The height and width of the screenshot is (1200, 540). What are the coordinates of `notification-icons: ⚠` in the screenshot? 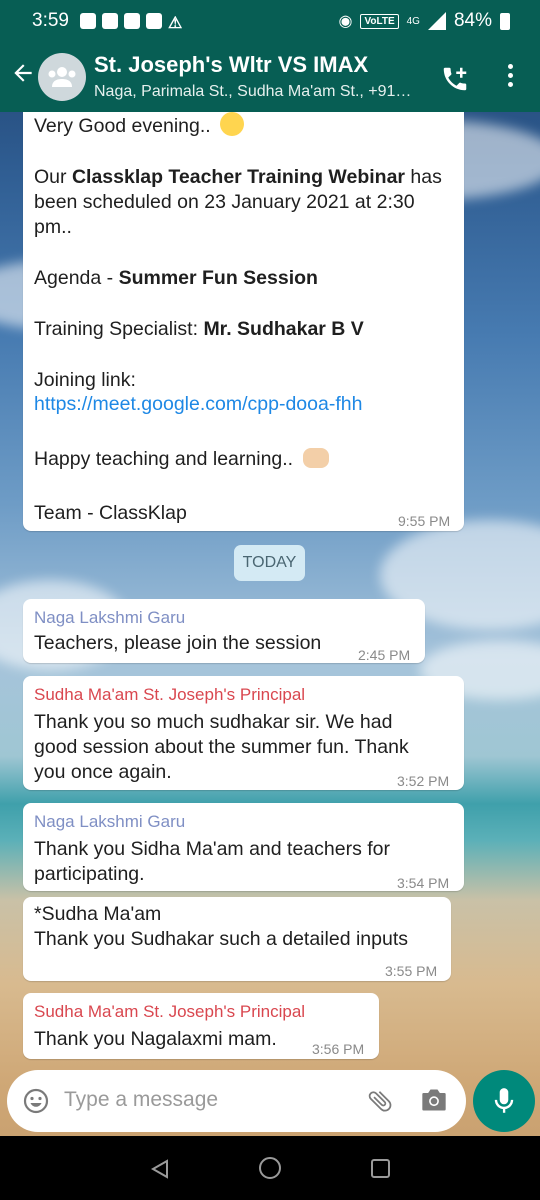 It's located at (131, 23).